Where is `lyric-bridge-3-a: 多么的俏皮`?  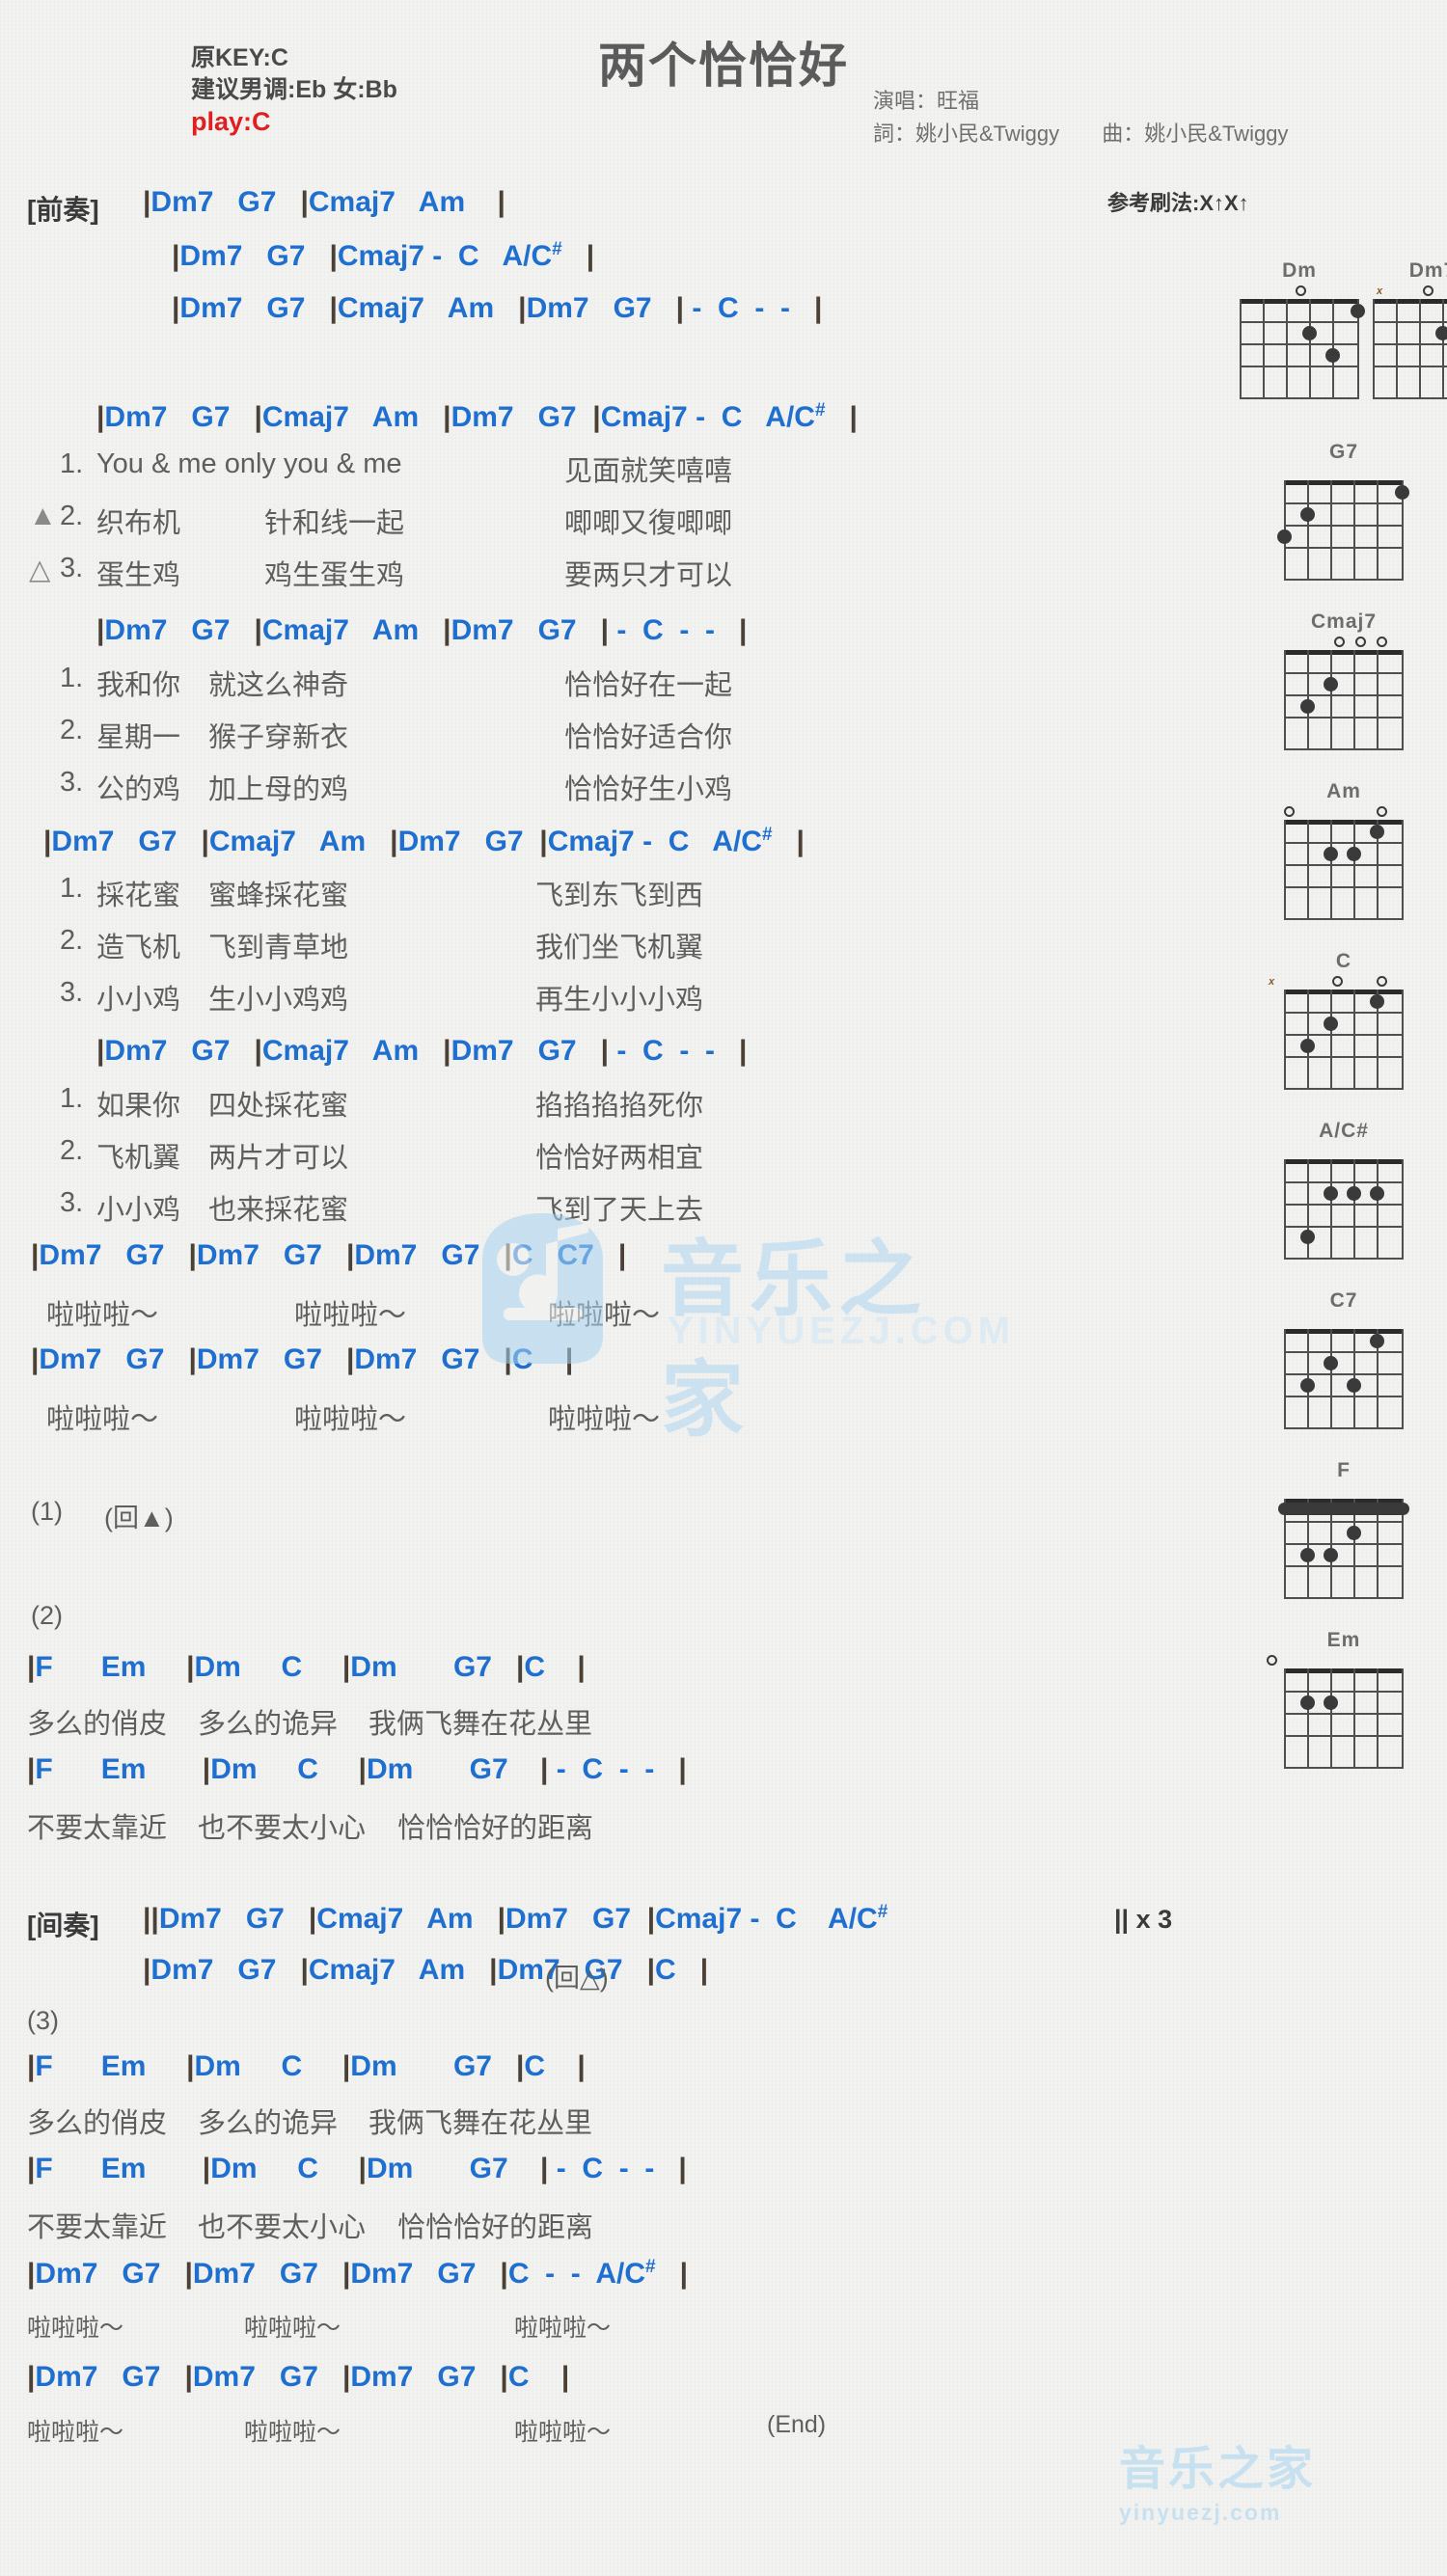 lyric-bridge-3-a: 多么的俏皮 is located at coordinates (97, 2123).